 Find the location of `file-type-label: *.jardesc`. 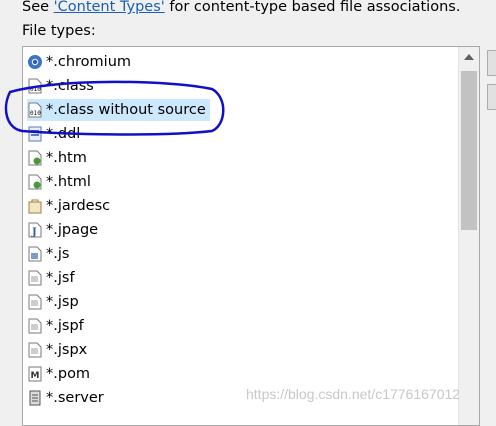

file-type-label: *.jardesc is located at coordinates (78, 206).